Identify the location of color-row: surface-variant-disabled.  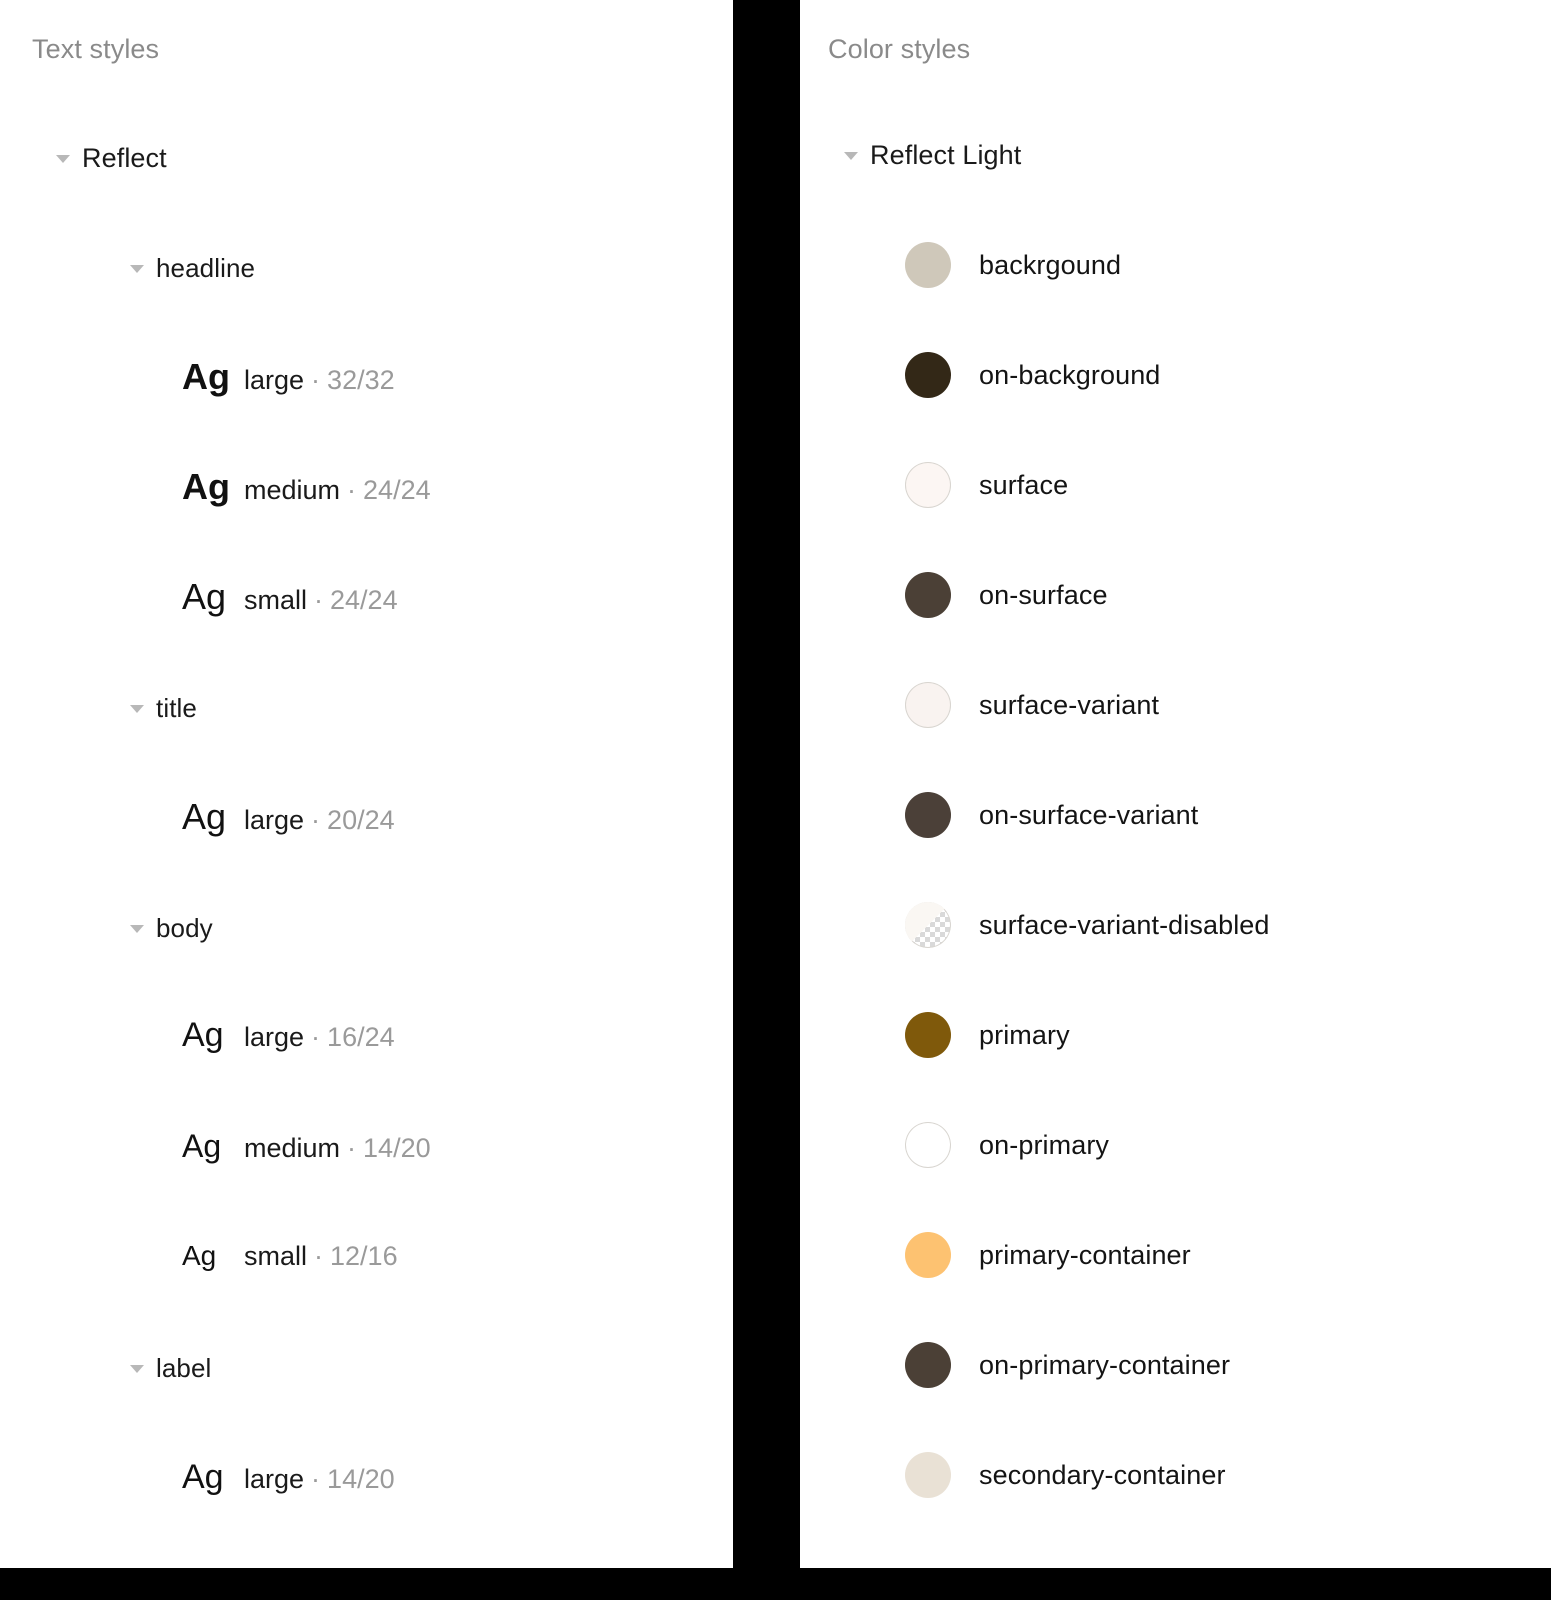
(1087, 925).